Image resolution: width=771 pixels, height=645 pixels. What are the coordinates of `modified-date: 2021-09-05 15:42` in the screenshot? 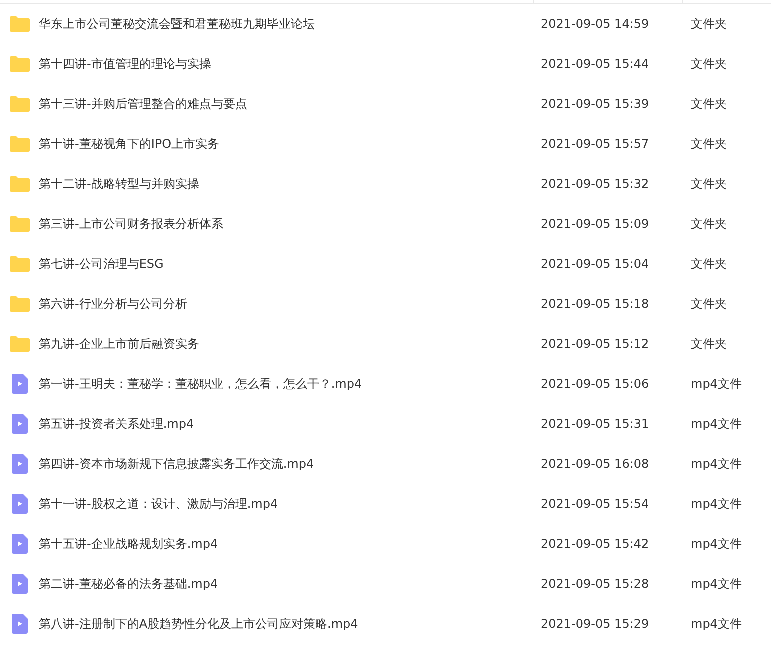 It's located at (595, 544).